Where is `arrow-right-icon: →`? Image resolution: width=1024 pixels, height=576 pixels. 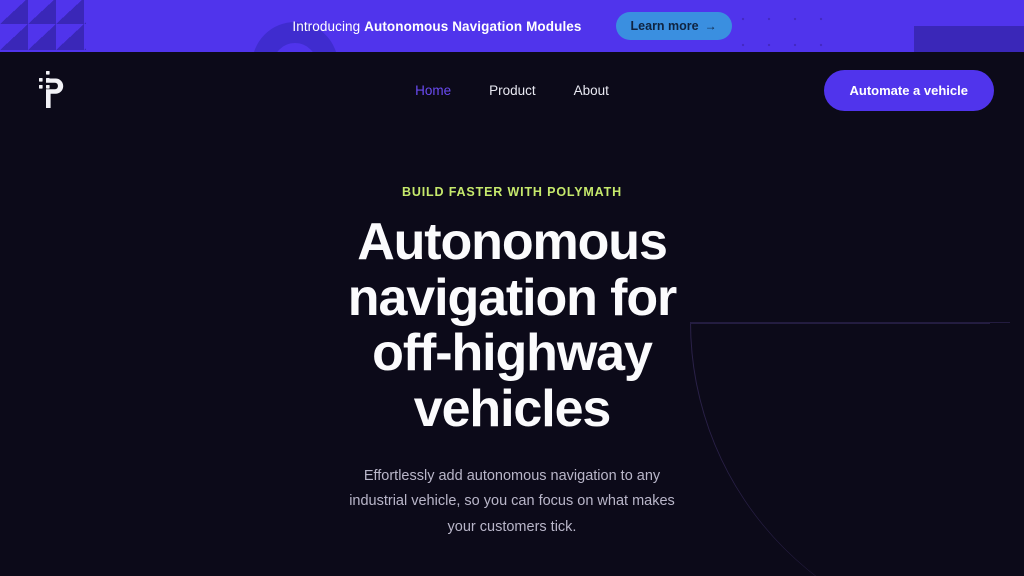 arrow-right-icon: → is located at coordinates (710, 26).